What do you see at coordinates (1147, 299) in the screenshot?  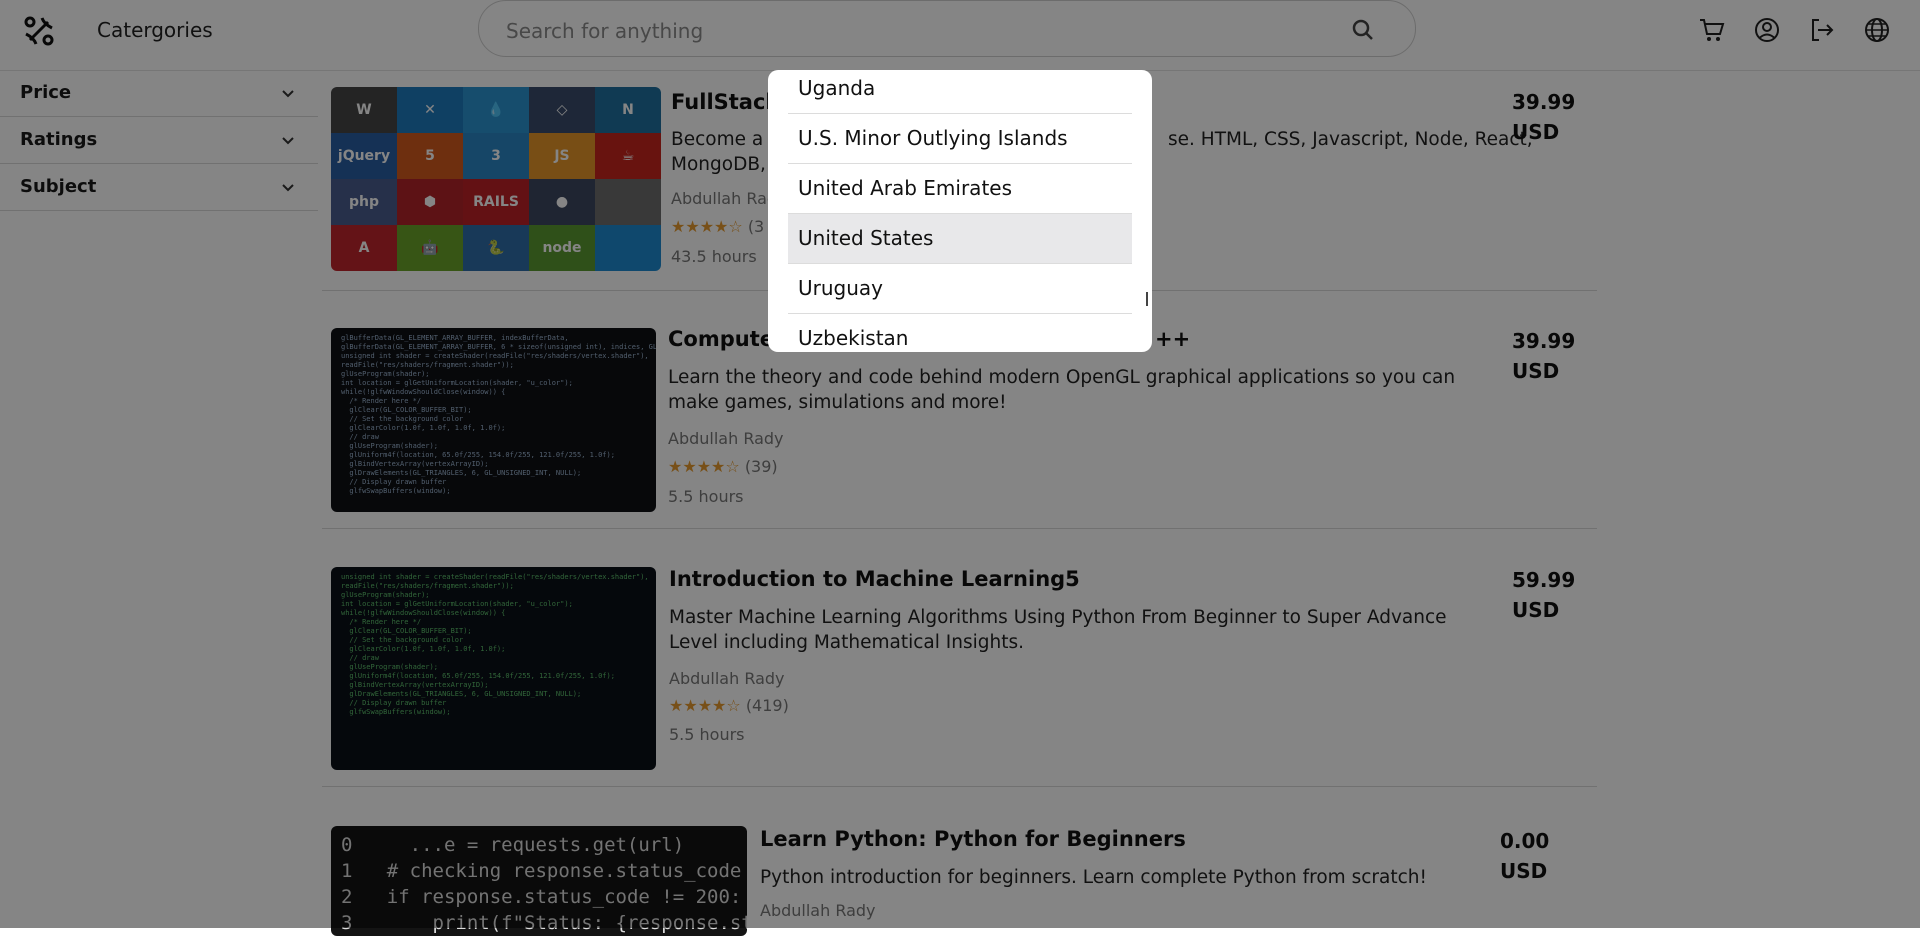 I see `dropdown-scrollbar` at bounding box center [1147, 299].